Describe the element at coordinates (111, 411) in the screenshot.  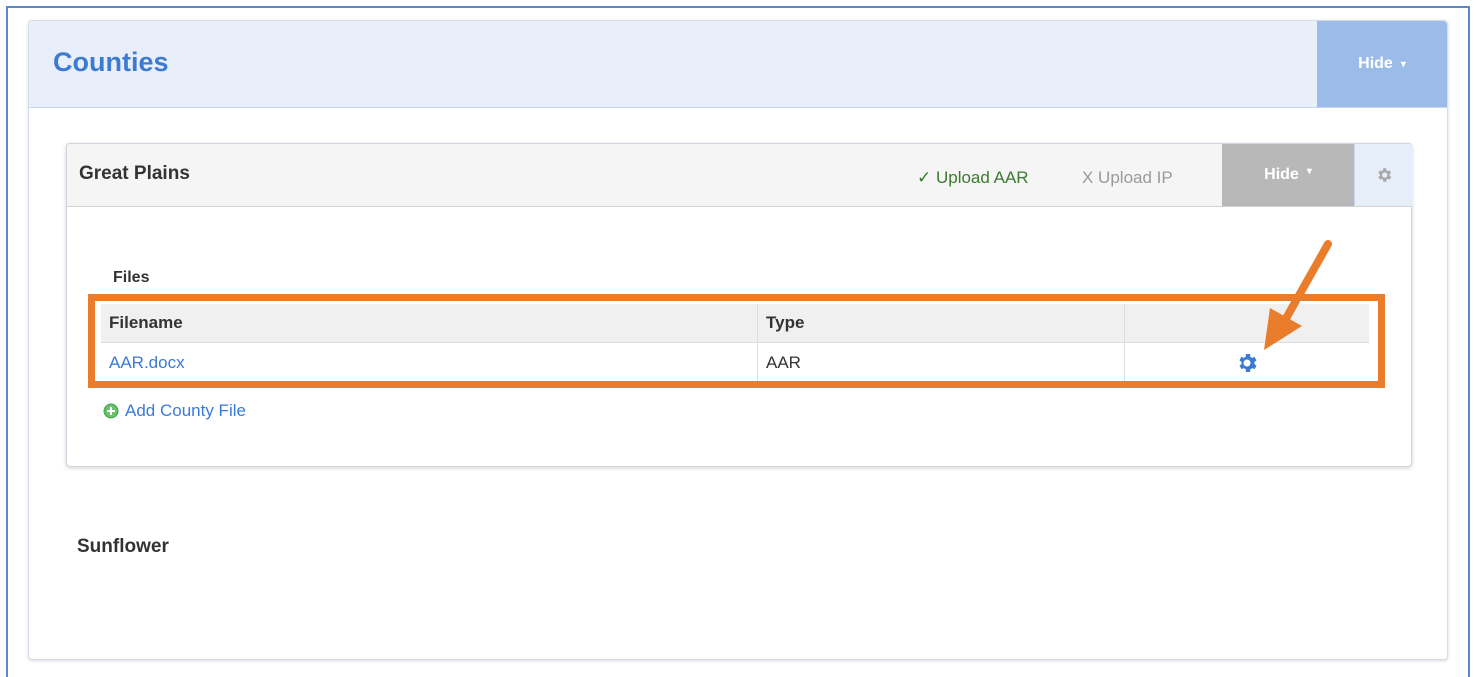
I see `plus-circle-icon` at that location.